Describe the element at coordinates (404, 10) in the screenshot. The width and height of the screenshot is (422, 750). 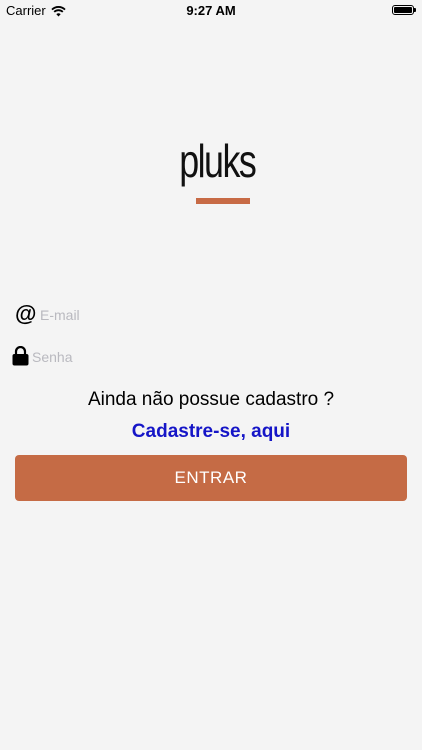
I see `battery-icon` at that location.